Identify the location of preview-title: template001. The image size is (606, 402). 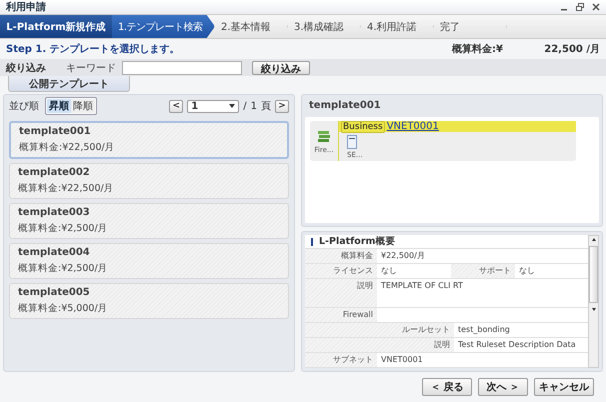
(345, 106).